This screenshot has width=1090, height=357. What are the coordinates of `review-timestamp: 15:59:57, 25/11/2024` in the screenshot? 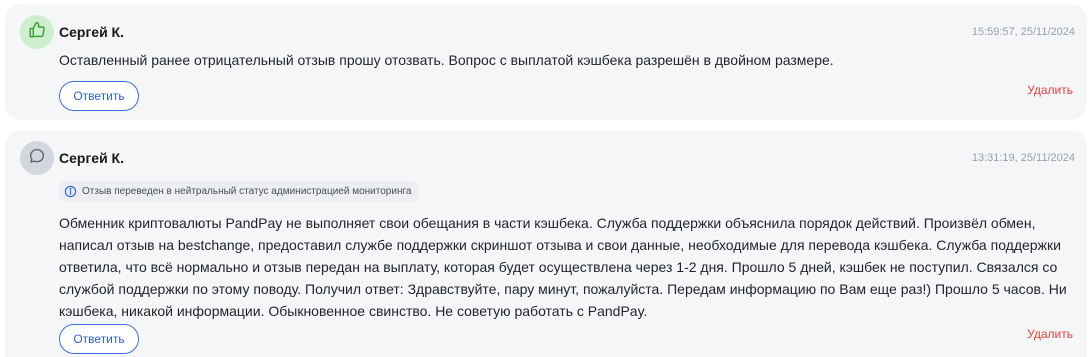 It's located at (1023, 32).